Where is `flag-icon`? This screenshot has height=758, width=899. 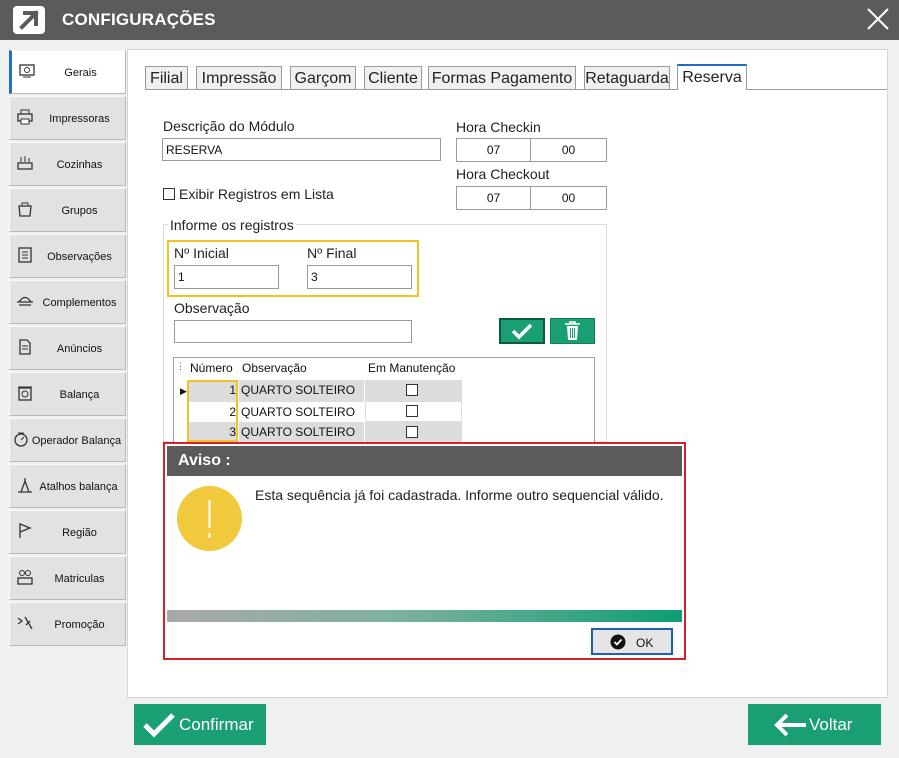 flag-icon is located at coordinates (26, 532).